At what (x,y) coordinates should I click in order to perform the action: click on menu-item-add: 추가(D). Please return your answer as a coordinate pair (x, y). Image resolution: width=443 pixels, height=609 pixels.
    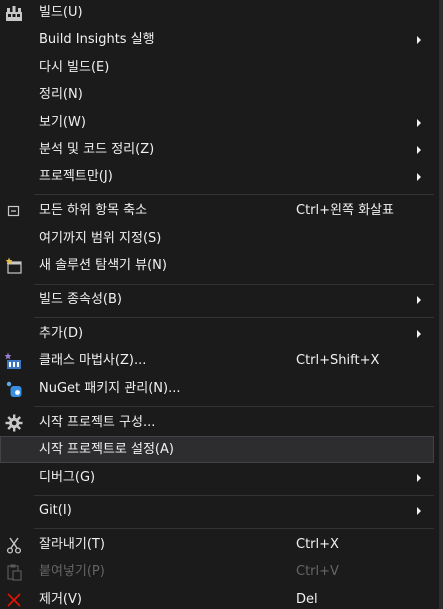
    Looking at the image, I should click on (217, 334).